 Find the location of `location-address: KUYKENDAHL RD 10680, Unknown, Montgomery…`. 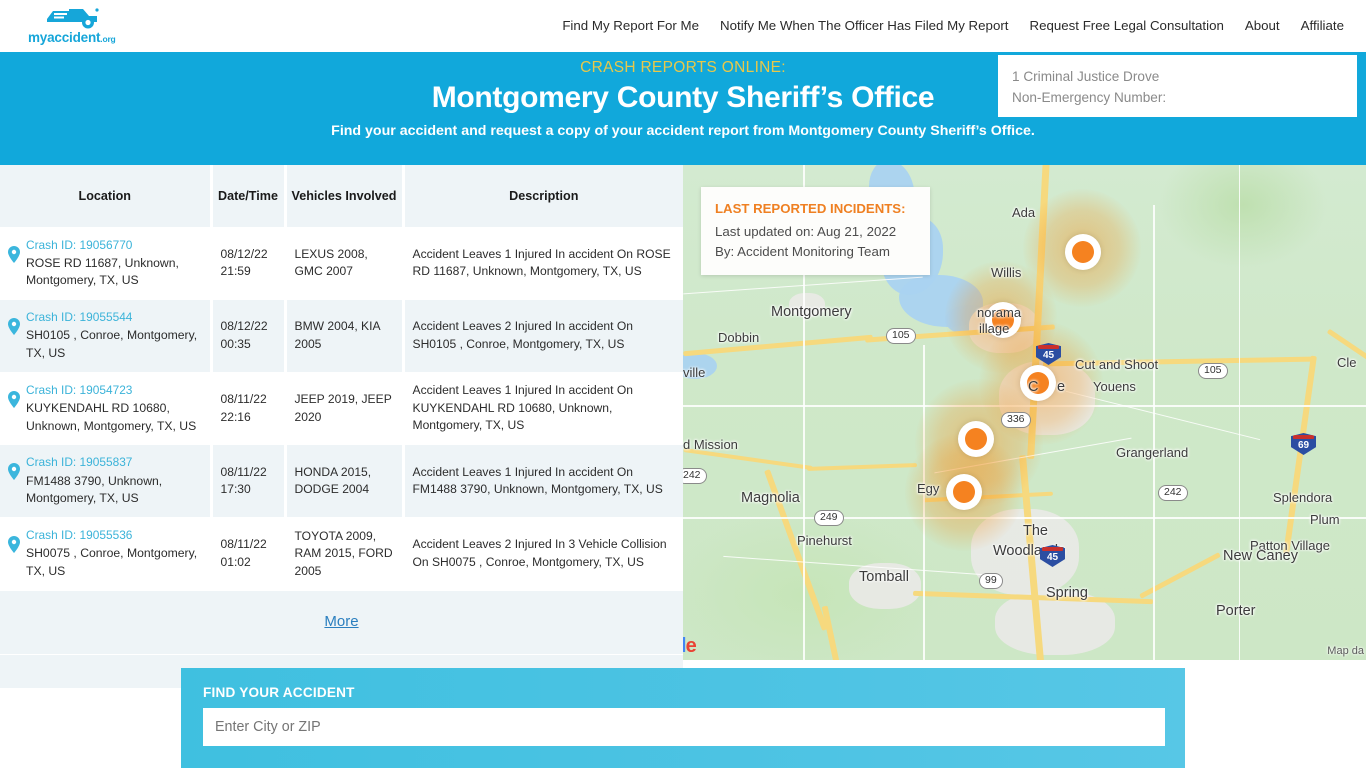

location-address: KUYKENDAHL RD 10680, Unknown, Montgomery… is located at coordinates (111, 417).